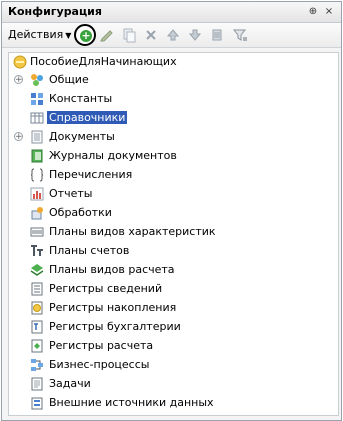 The width and height of the screenshot is (343, 421). I want to click on tree-item-documents: + Документы, so click(173, 137).